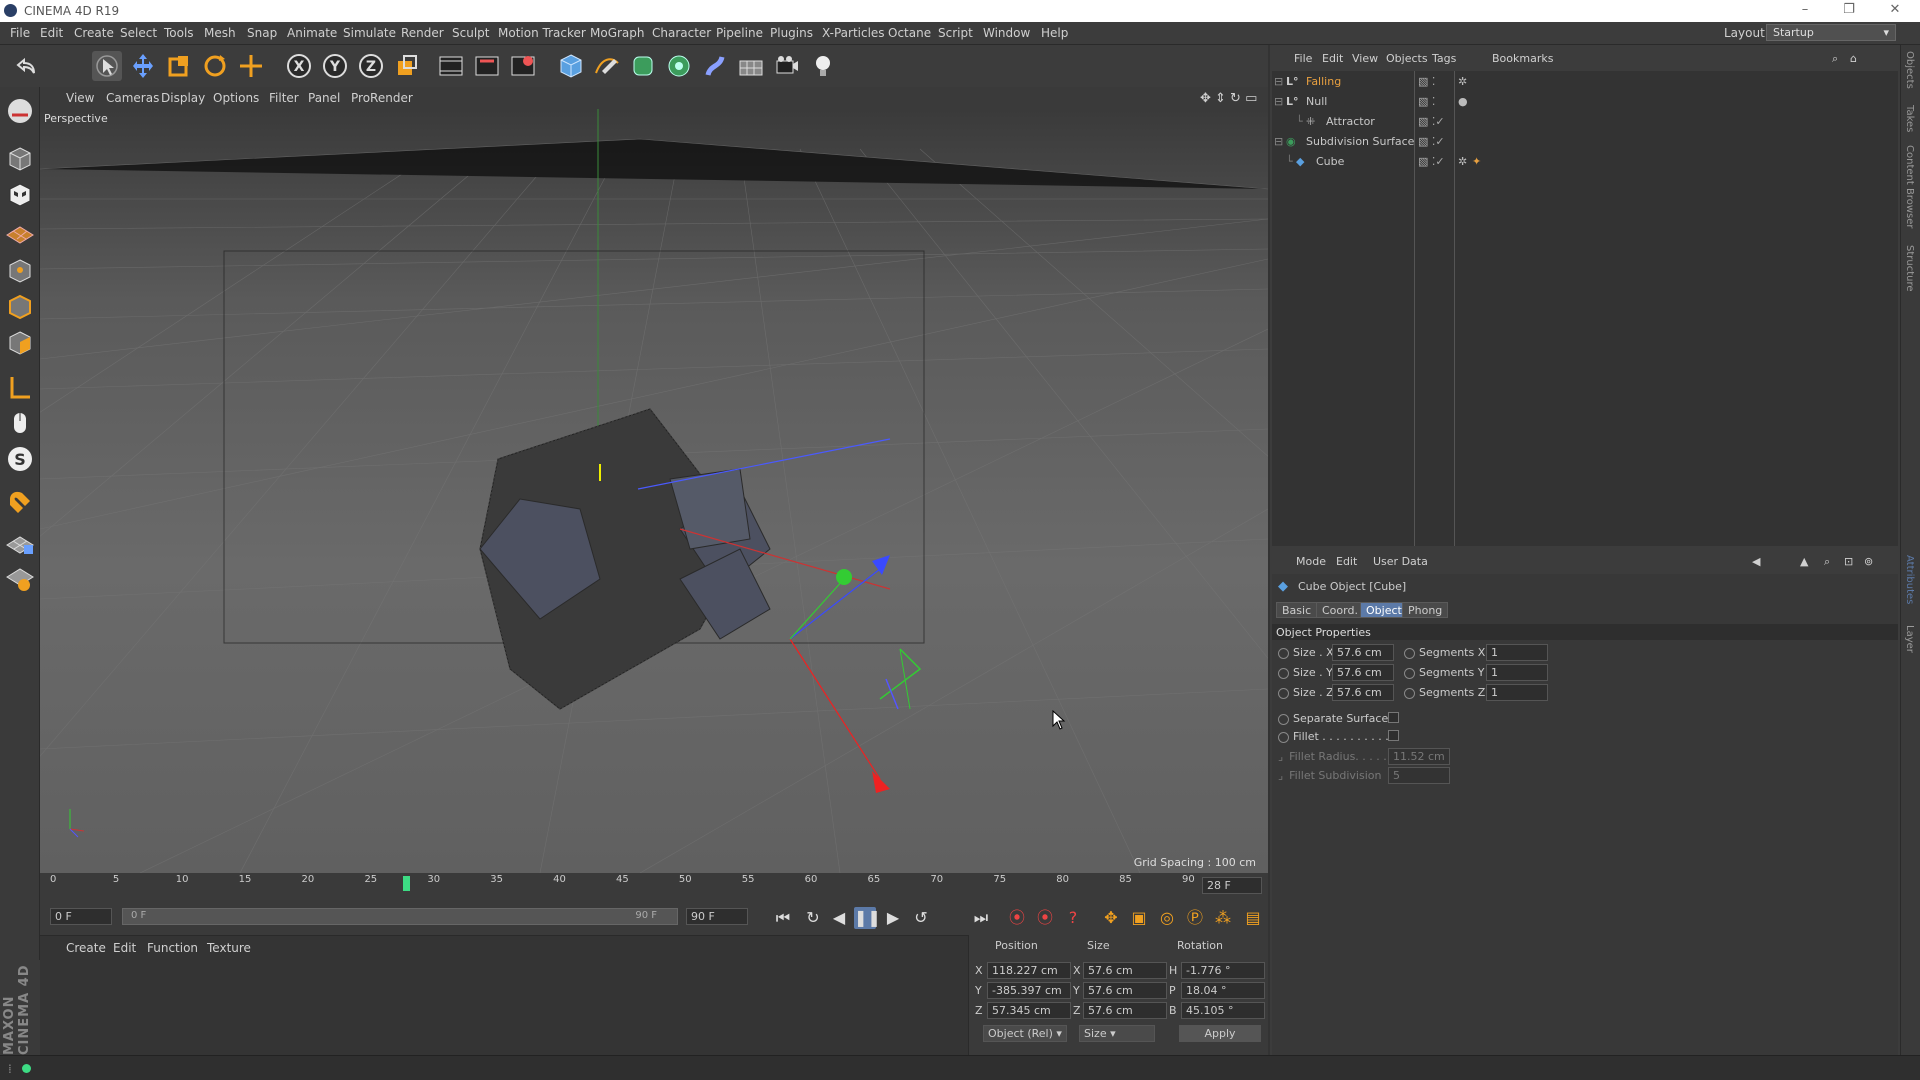 This screenshot has width=1920, height=1080. Describe the element at coordinates (607, 66) in the screenshot. I see `pen-spline-icon` at that location.